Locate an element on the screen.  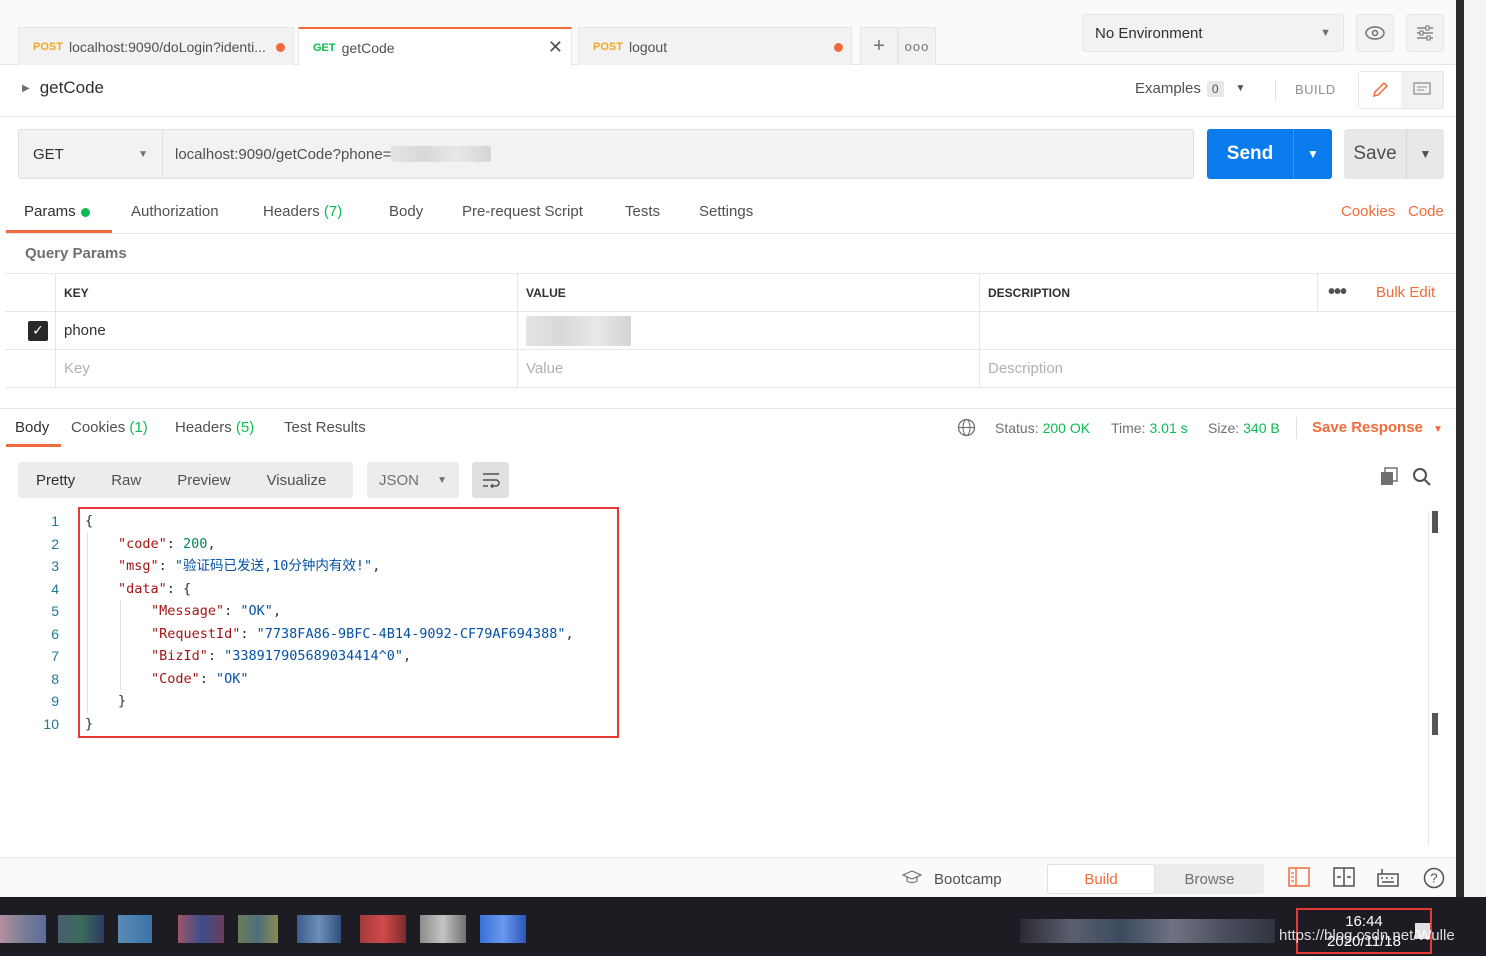
new-value-input: Value is located at coordinates (540, 368).